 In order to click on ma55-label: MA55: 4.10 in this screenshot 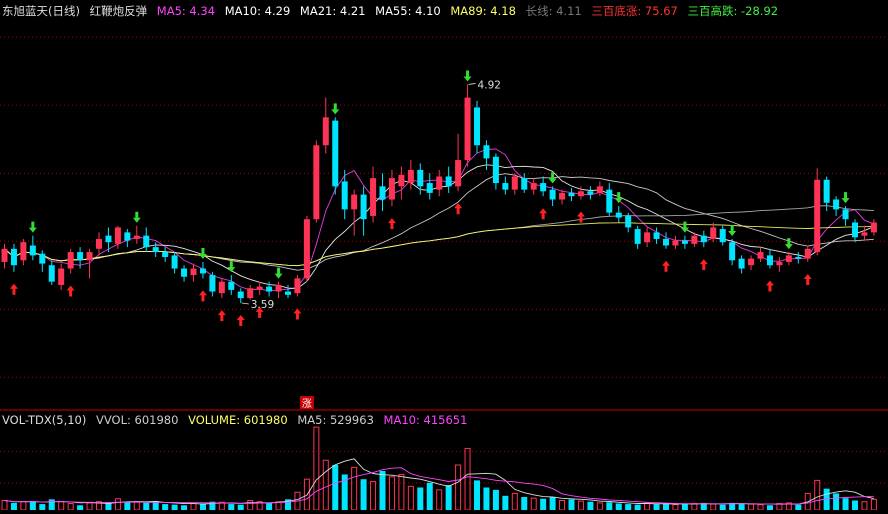, I will do `click(408, 11)`.